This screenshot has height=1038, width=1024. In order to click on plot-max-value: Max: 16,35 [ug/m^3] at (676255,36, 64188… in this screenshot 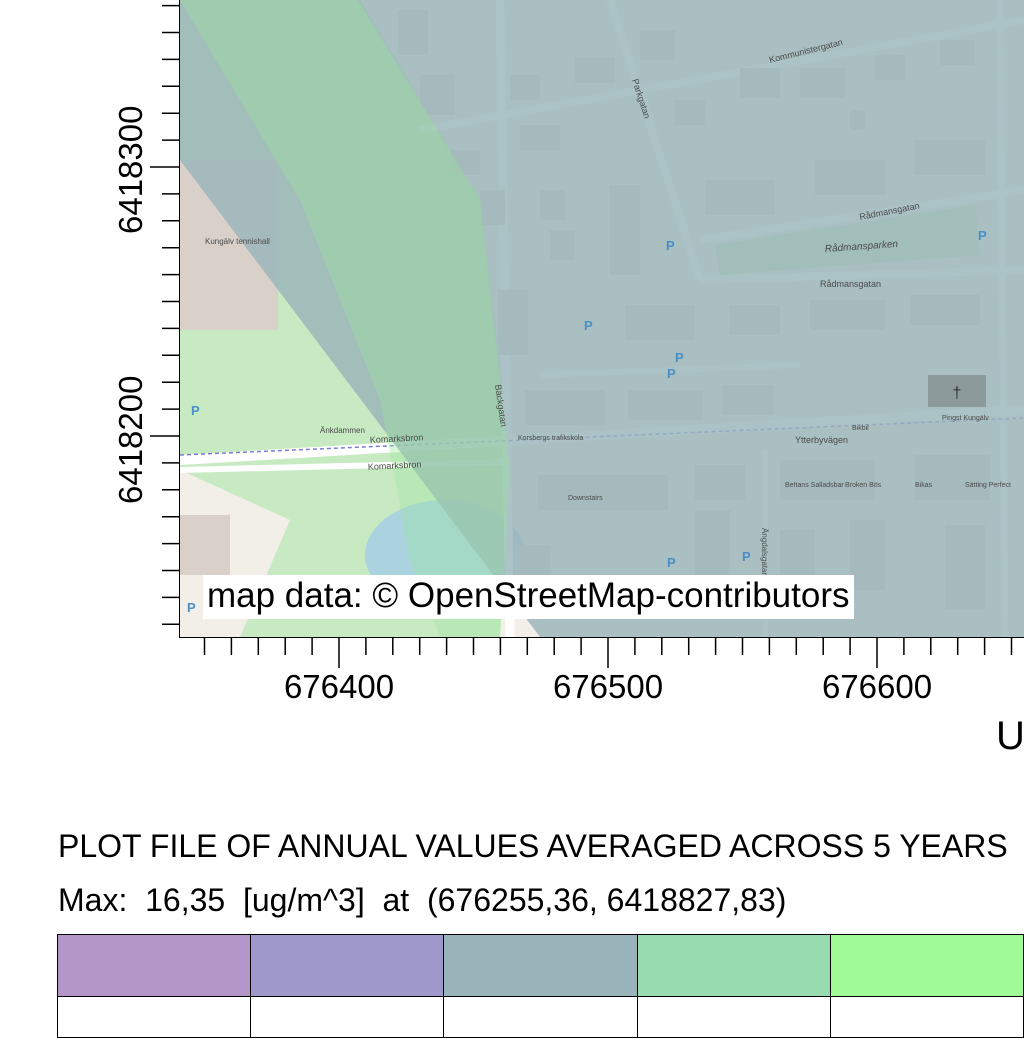, I will do `click(422, 900)`.